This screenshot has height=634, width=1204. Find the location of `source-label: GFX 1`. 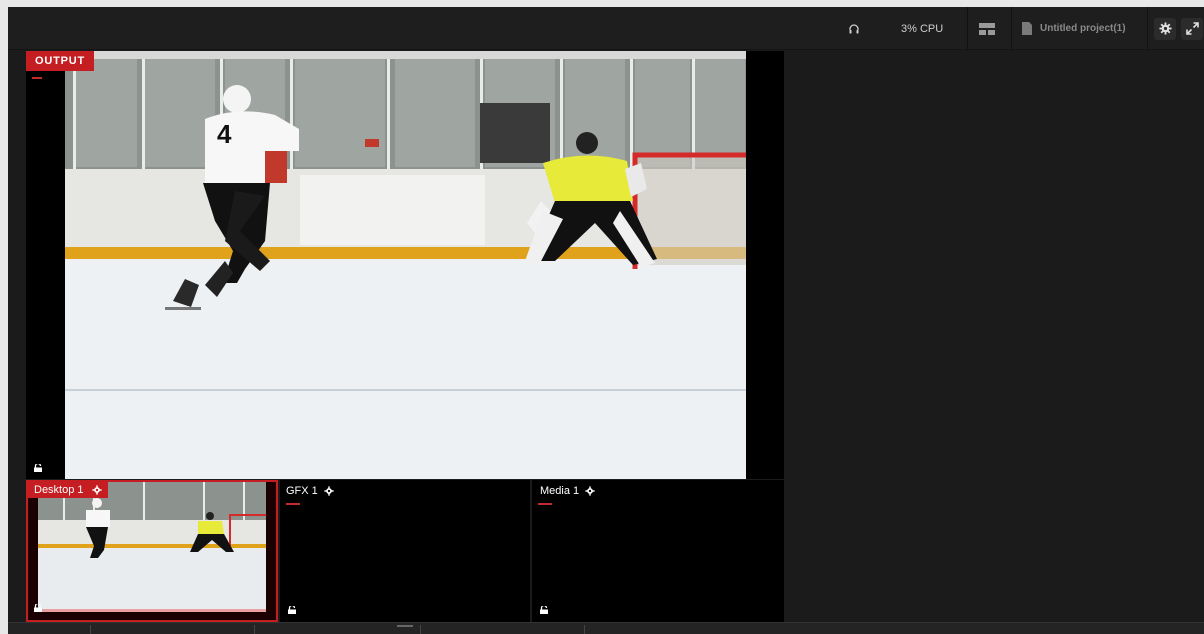

source-label: GFX 1 is located at coordinates (302, 491).